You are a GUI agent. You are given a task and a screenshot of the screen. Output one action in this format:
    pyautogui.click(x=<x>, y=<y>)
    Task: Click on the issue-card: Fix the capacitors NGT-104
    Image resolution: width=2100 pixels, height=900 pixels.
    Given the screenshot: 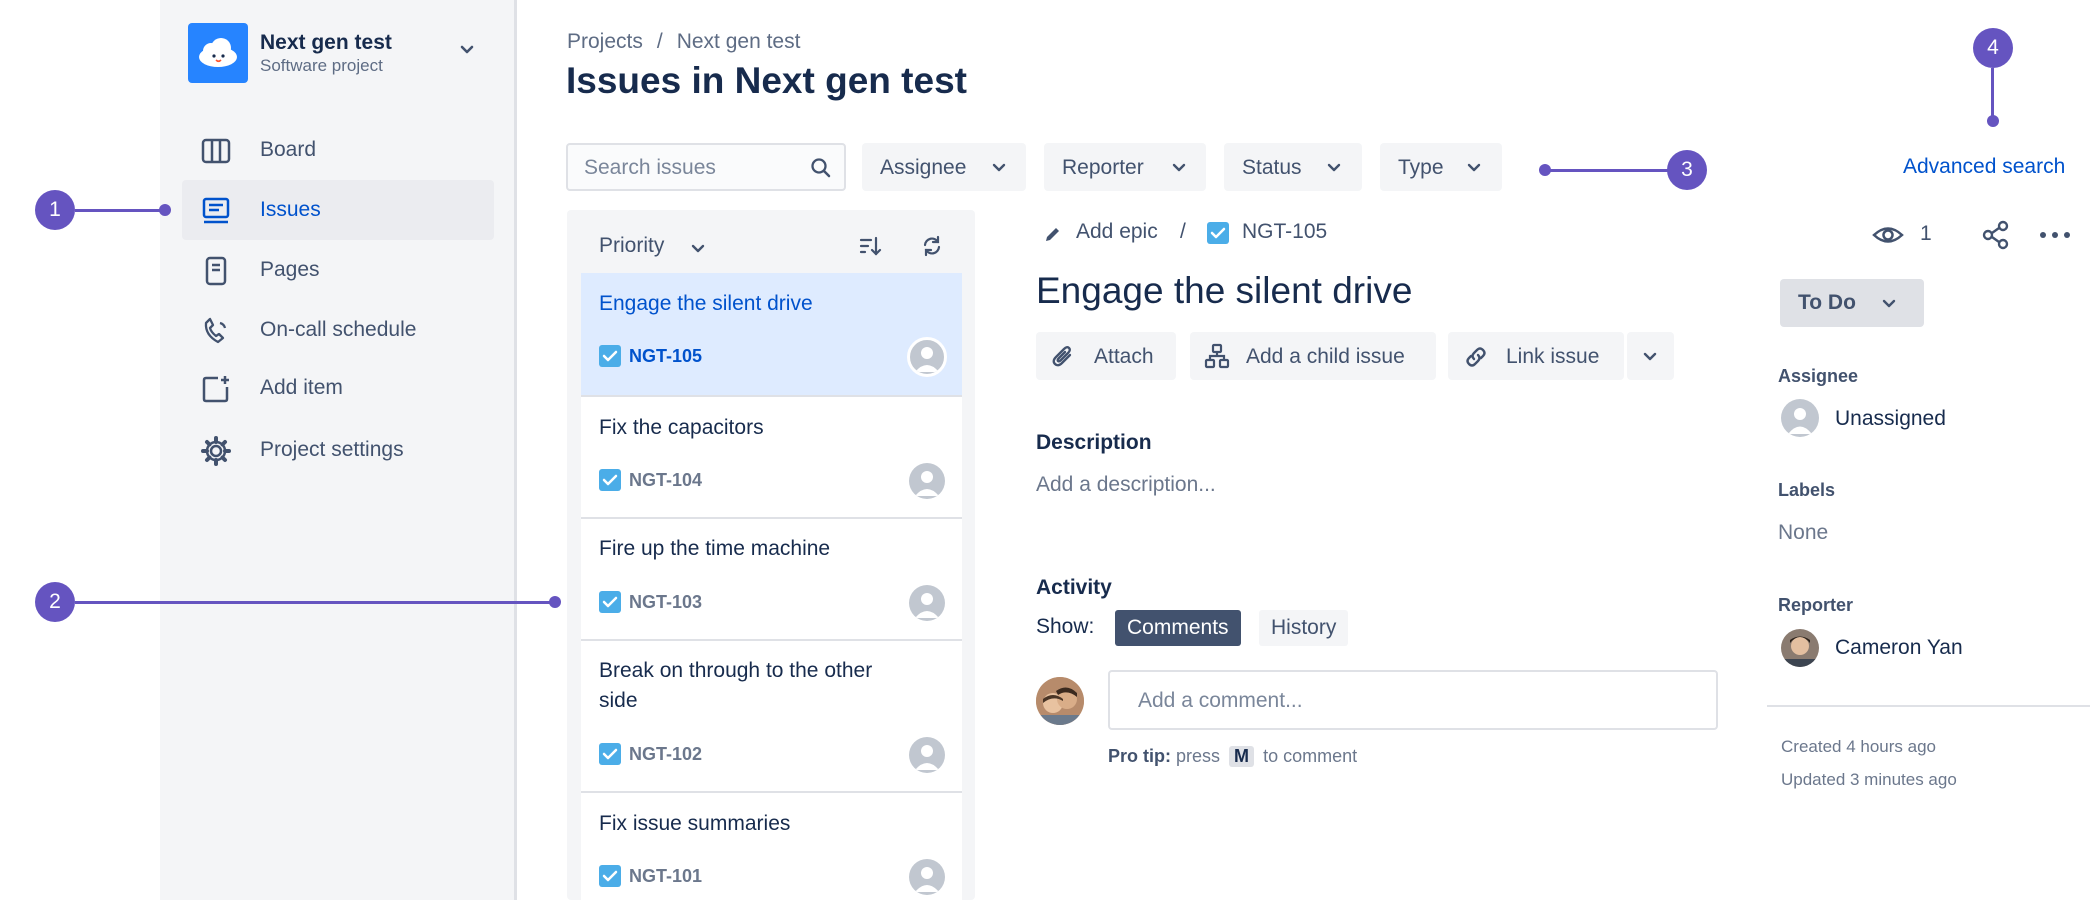 What is the action you would take?
    pyautogui.click(x=771, y=458)
    